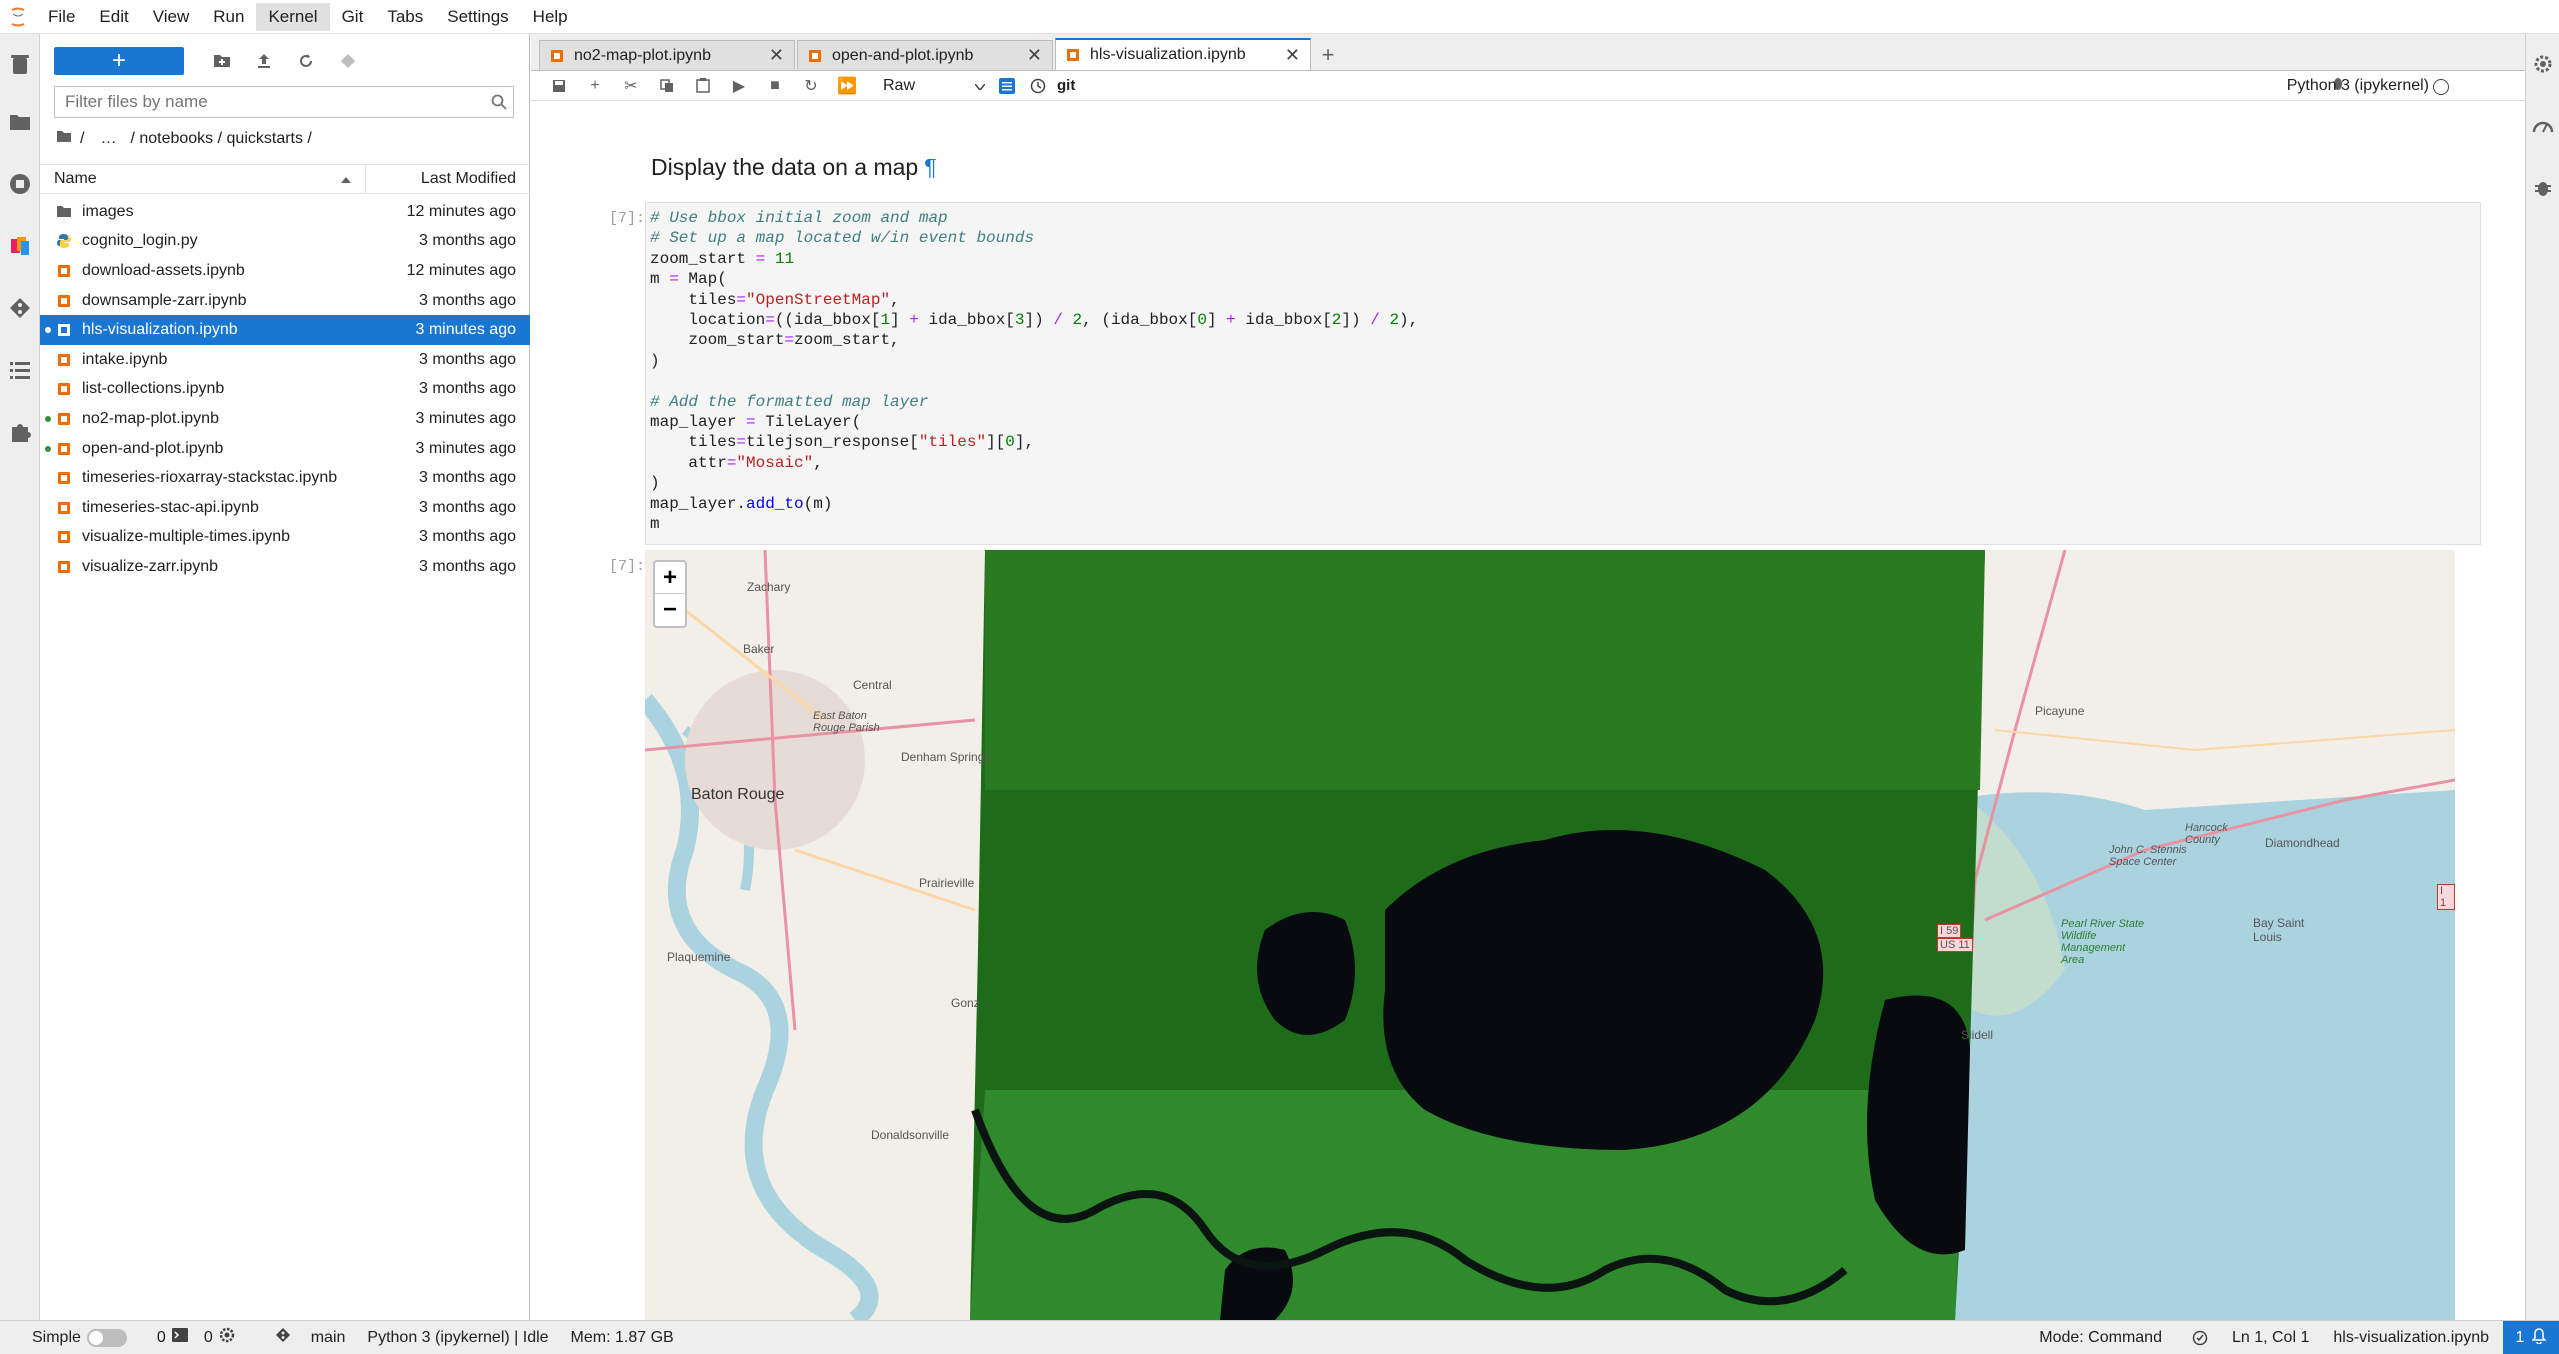  What do you see at coordinates (457, 1338) in the screenshot?
I see `kernel-status: Python 3 (ipykernel) | Idle` at bounding box center [457, 1338].